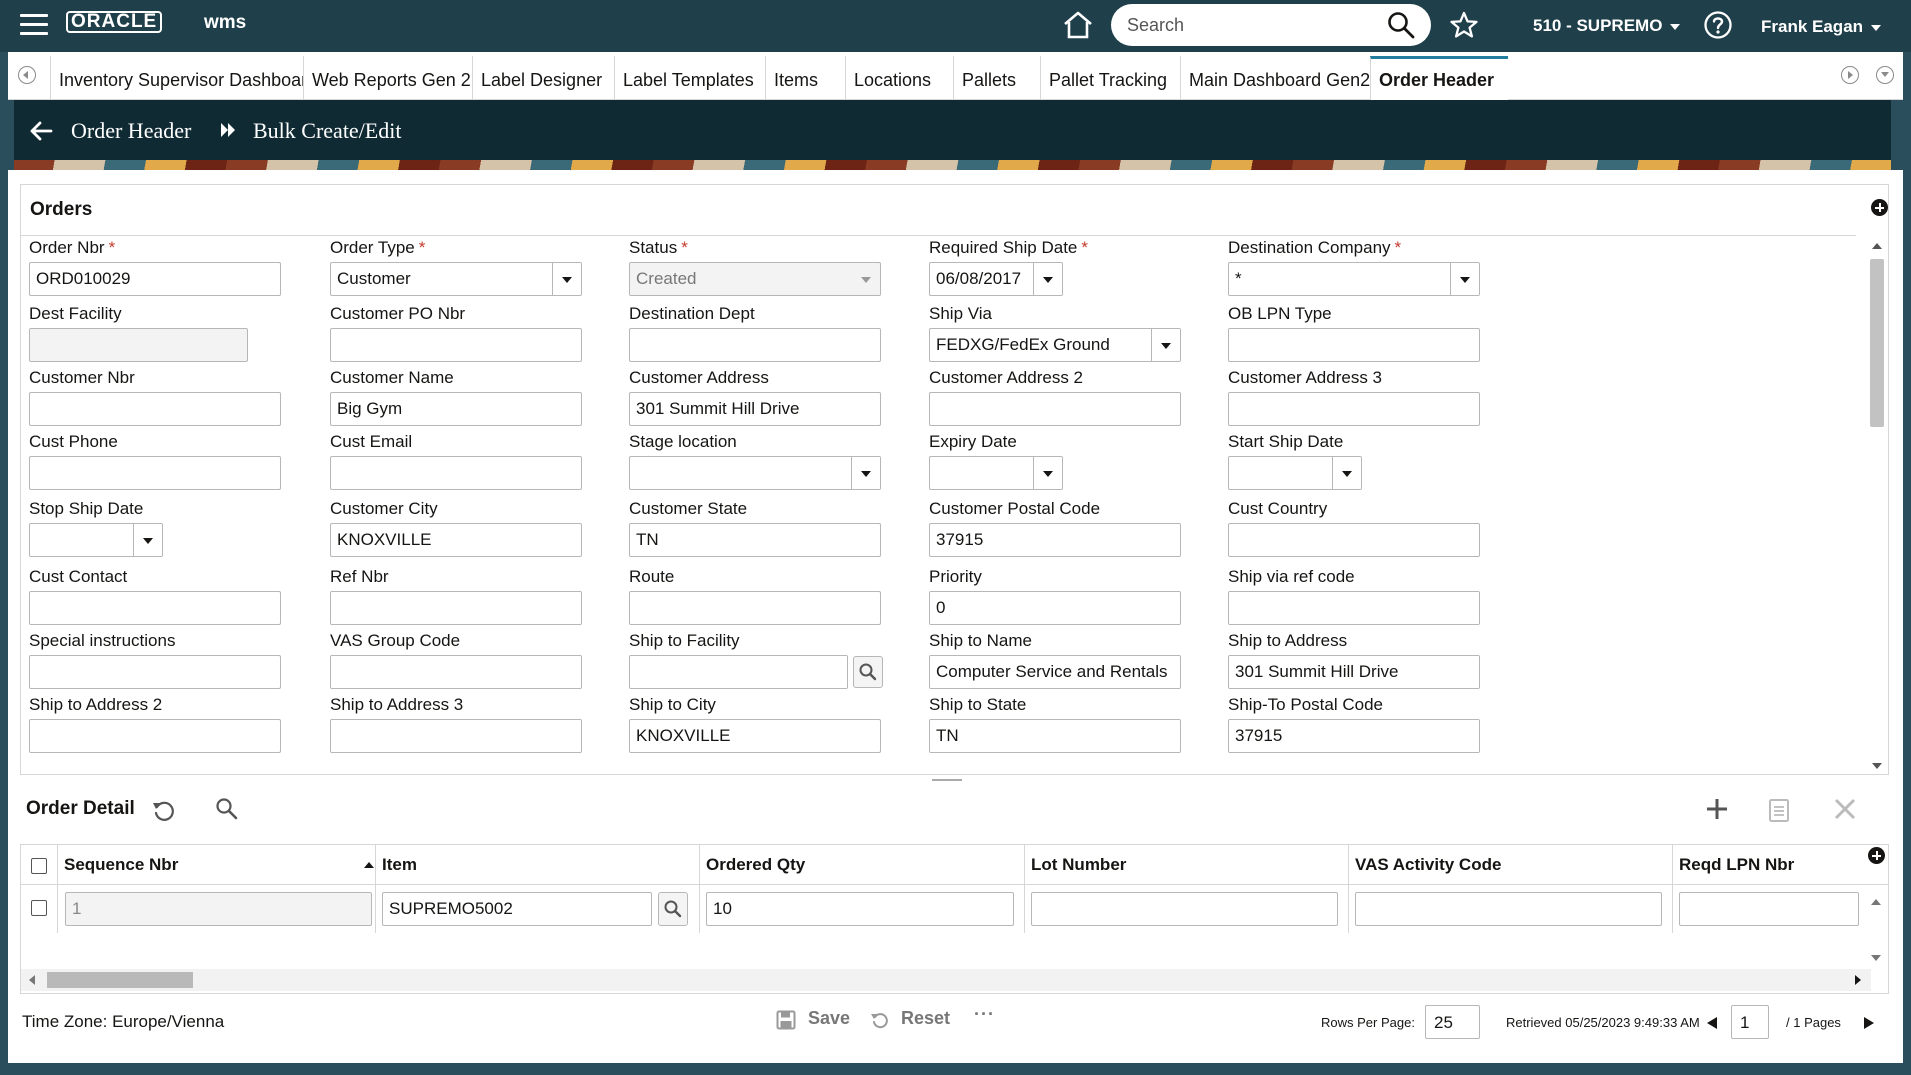 The image size is (1911, 1075). Describe the element at coordinates (34, 25) in the screenshot. I see `hamburger-menu-icon` at that location.